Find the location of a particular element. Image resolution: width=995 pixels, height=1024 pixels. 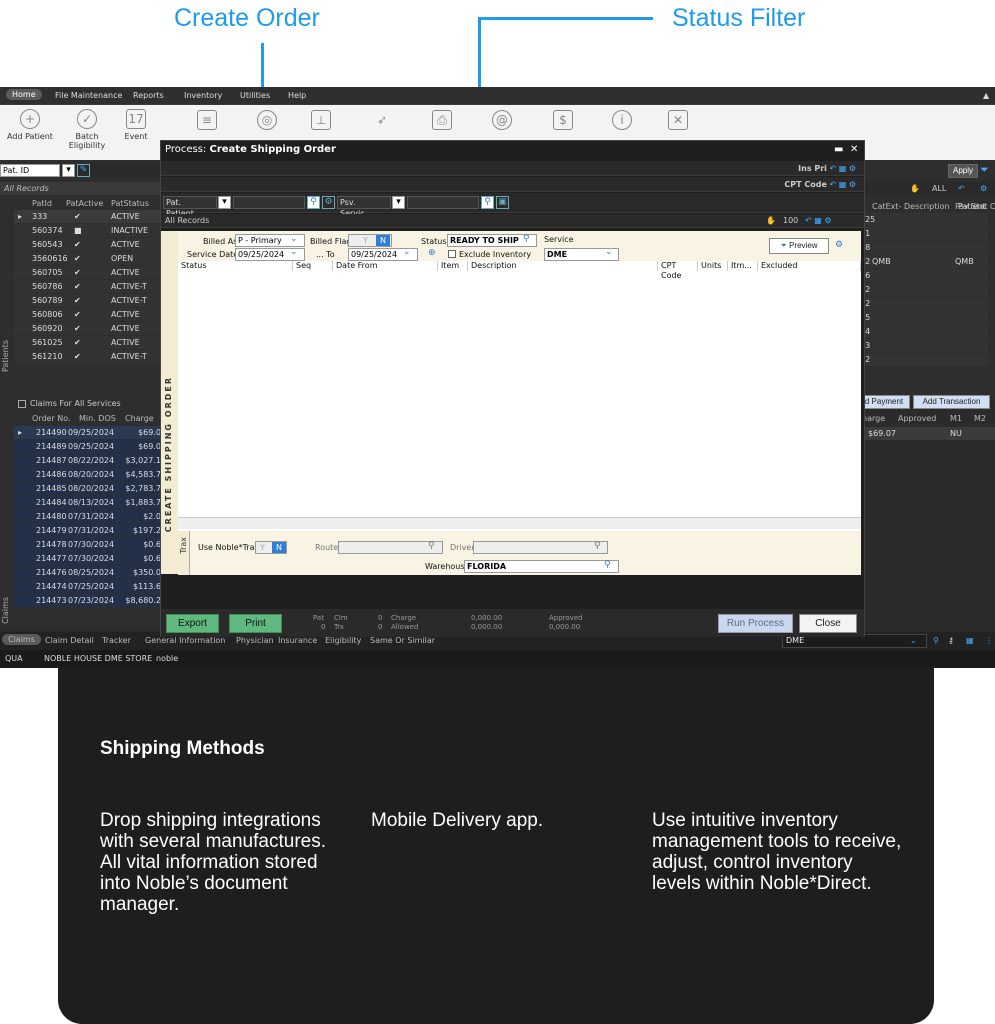

grid-column-header: Status is located at coordinates (235, 266).